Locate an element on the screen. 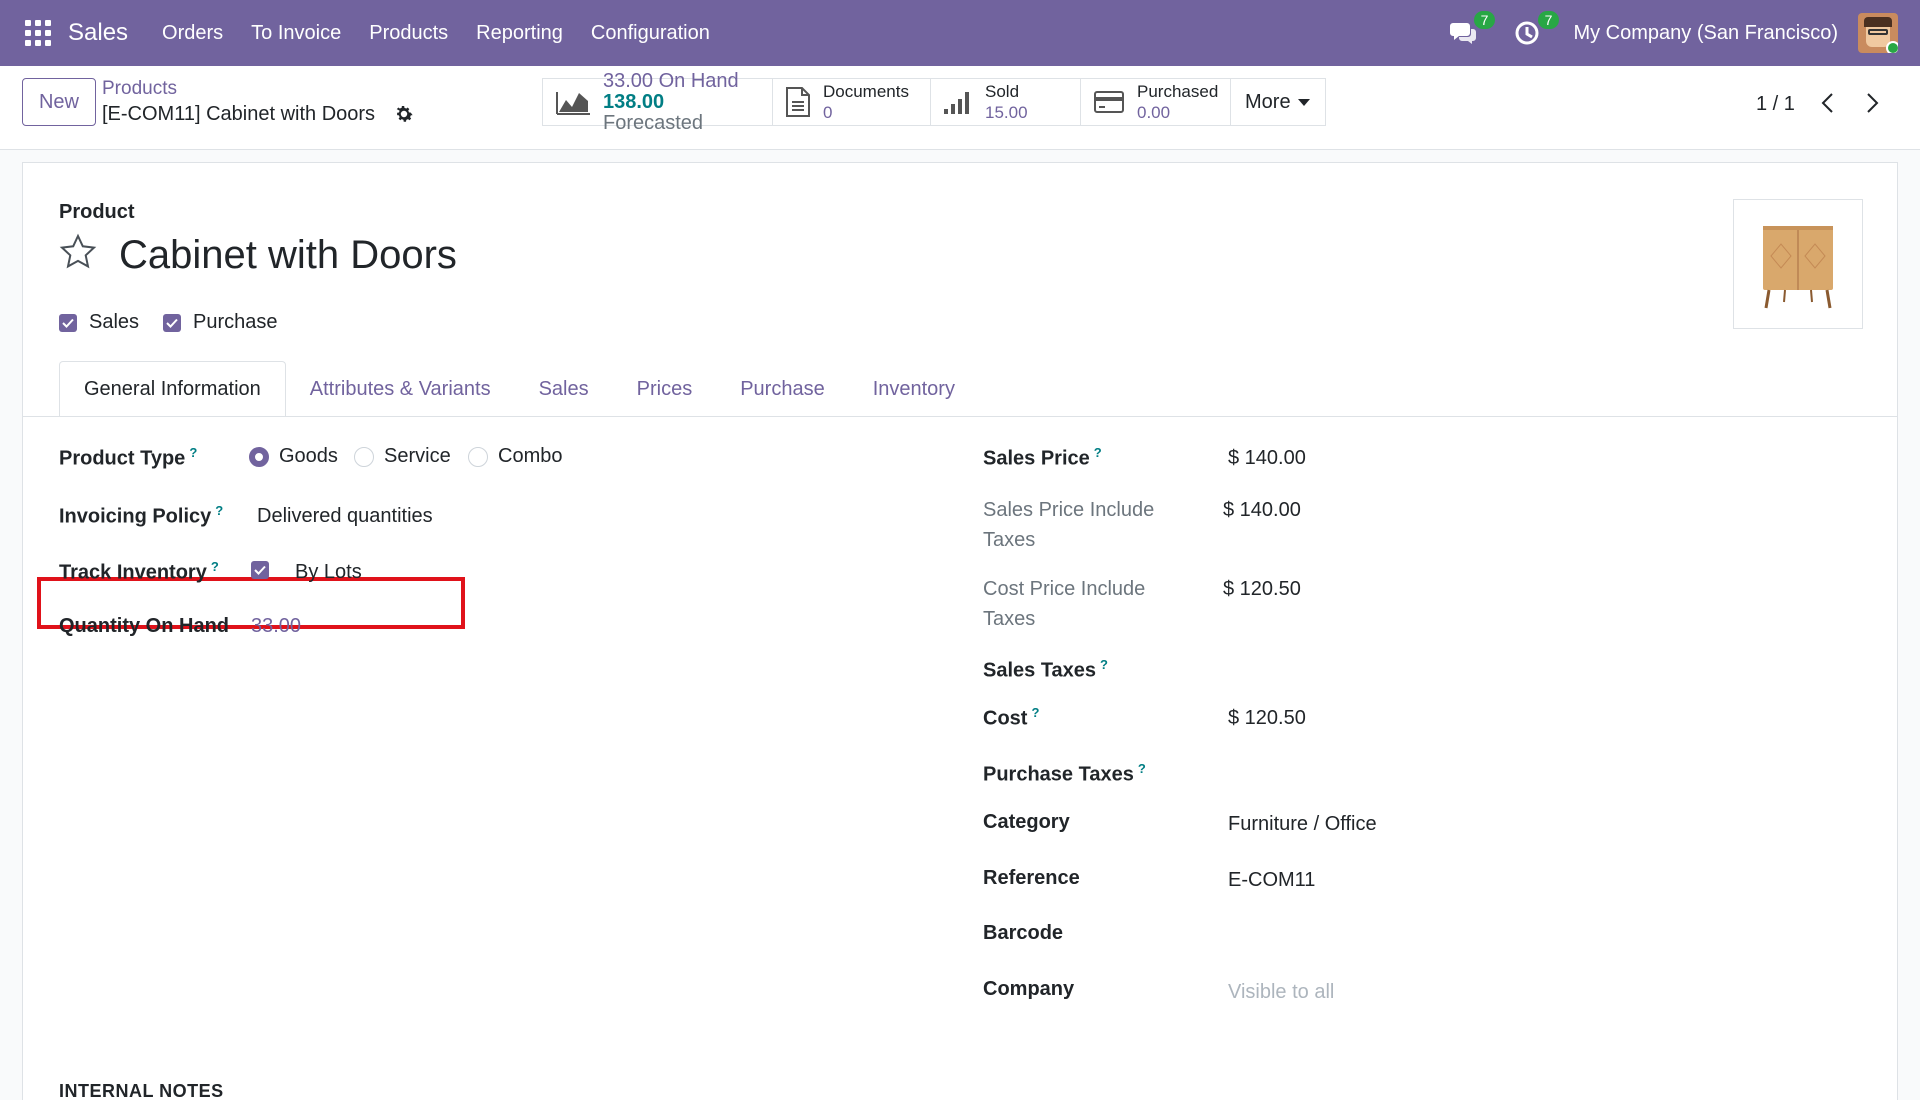 This screenshot has height=1100, width=1920. sales-price-incl-taxes-label: Sales Price Include Taxes is located at coordinates (1069, 525).